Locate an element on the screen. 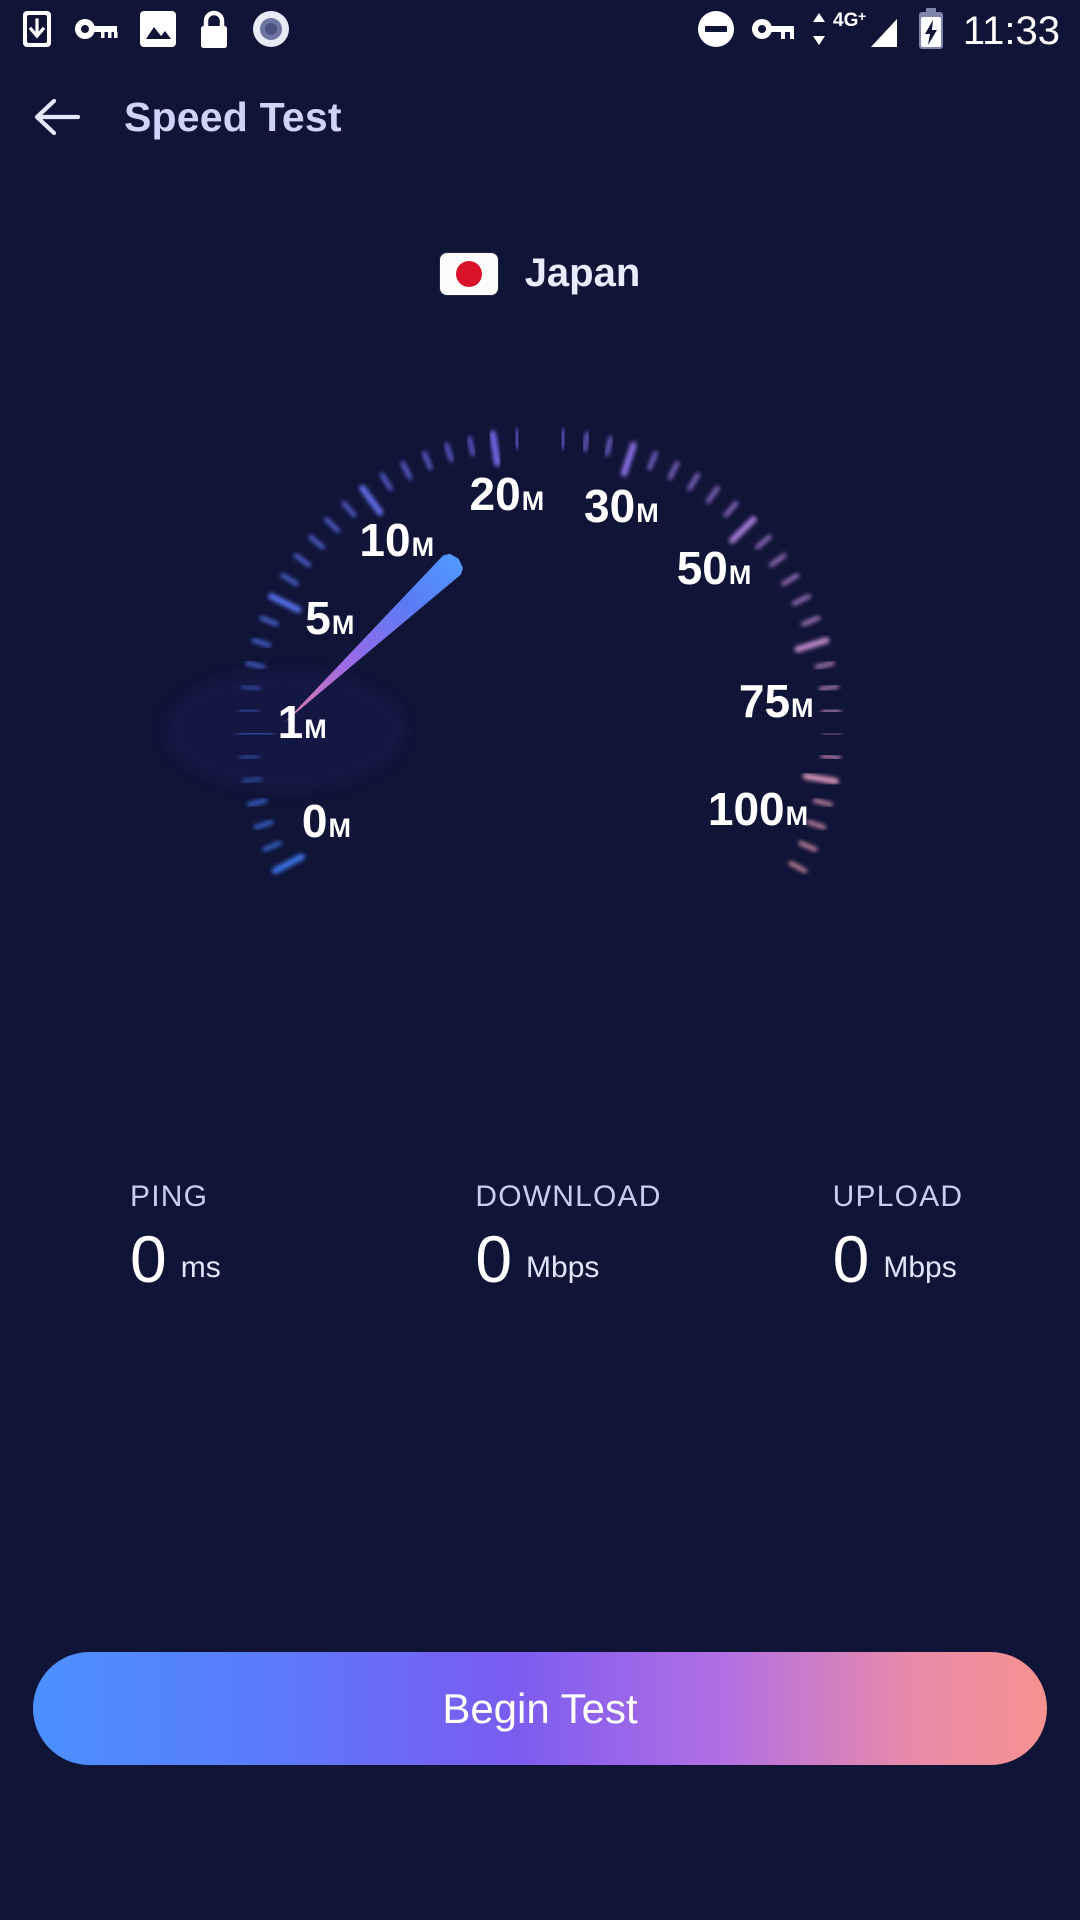 Image resolution: width=1080 pixels, height=1920 pixels. gauge-tick-label: 1M is located at coordinates (302, 722).